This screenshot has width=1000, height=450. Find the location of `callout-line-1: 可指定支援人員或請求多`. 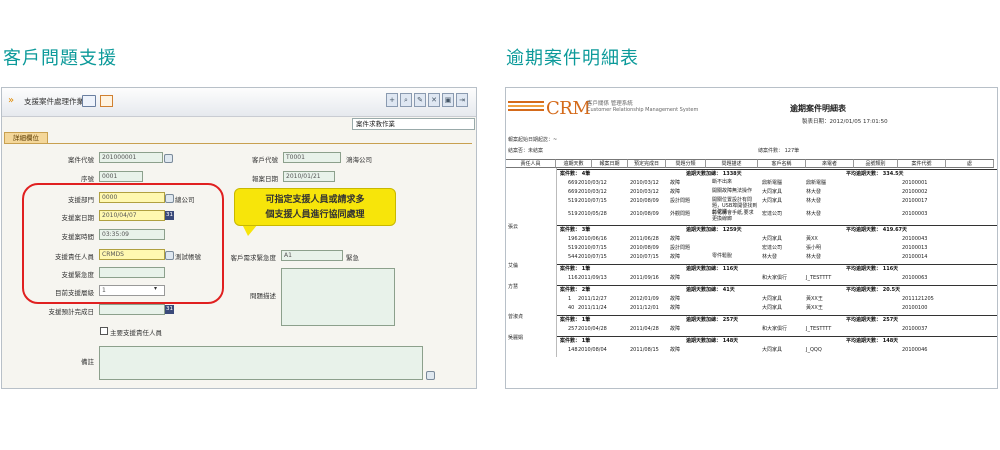

callout-line-1: 可指定支援人員或請求多 is located at coordinates (315, 200).